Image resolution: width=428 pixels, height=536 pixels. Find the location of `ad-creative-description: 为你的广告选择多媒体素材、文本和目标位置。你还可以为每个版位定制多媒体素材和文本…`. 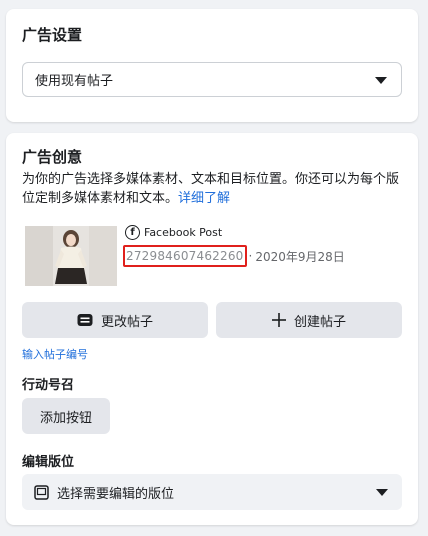

ad-creative-description: 为你的广告选择多媒体素材、文本和目标位置。你还可以为每个版位定制多媒体素材和文本… is located at coordinates (214, 189).